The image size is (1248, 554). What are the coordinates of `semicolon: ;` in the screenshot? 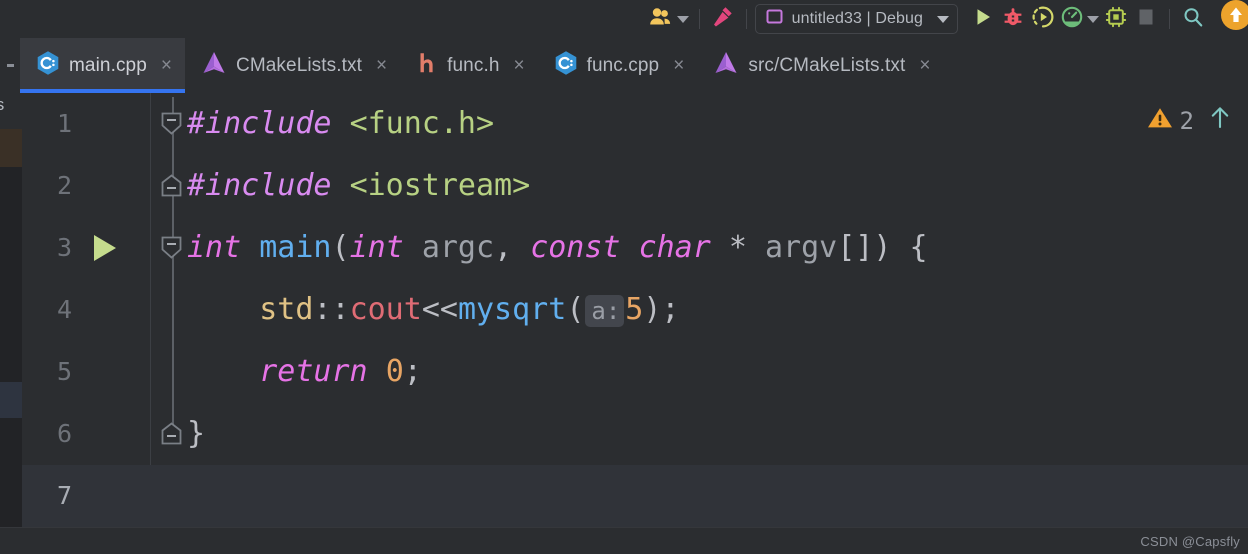 It's located at (412, 371).